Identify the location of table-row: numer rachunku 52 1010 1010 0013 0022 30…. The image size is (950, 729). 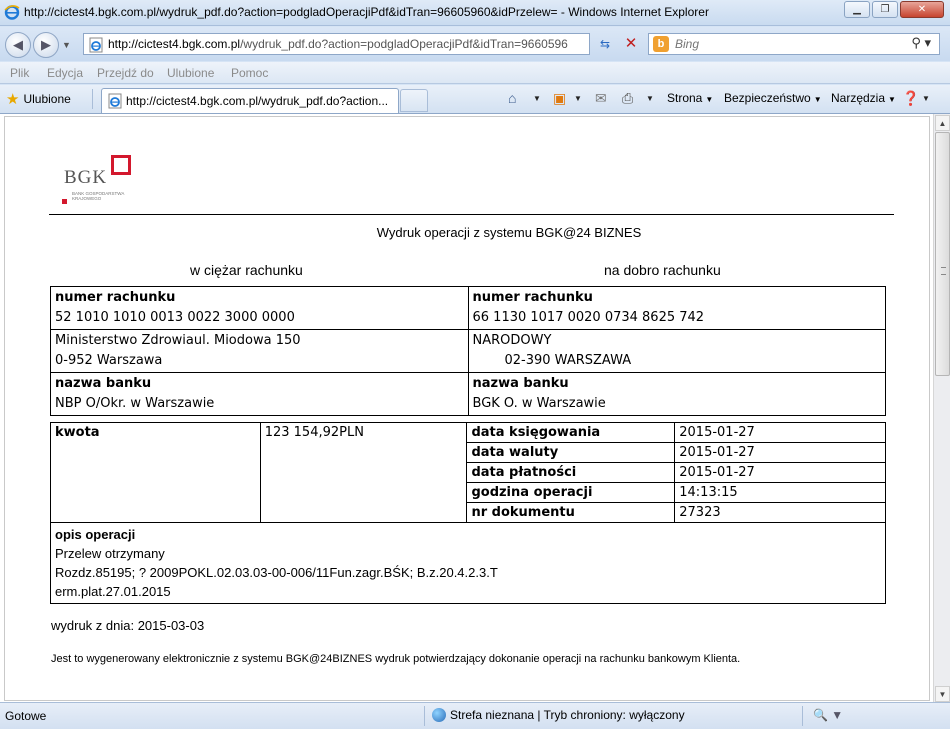
(468, 308).